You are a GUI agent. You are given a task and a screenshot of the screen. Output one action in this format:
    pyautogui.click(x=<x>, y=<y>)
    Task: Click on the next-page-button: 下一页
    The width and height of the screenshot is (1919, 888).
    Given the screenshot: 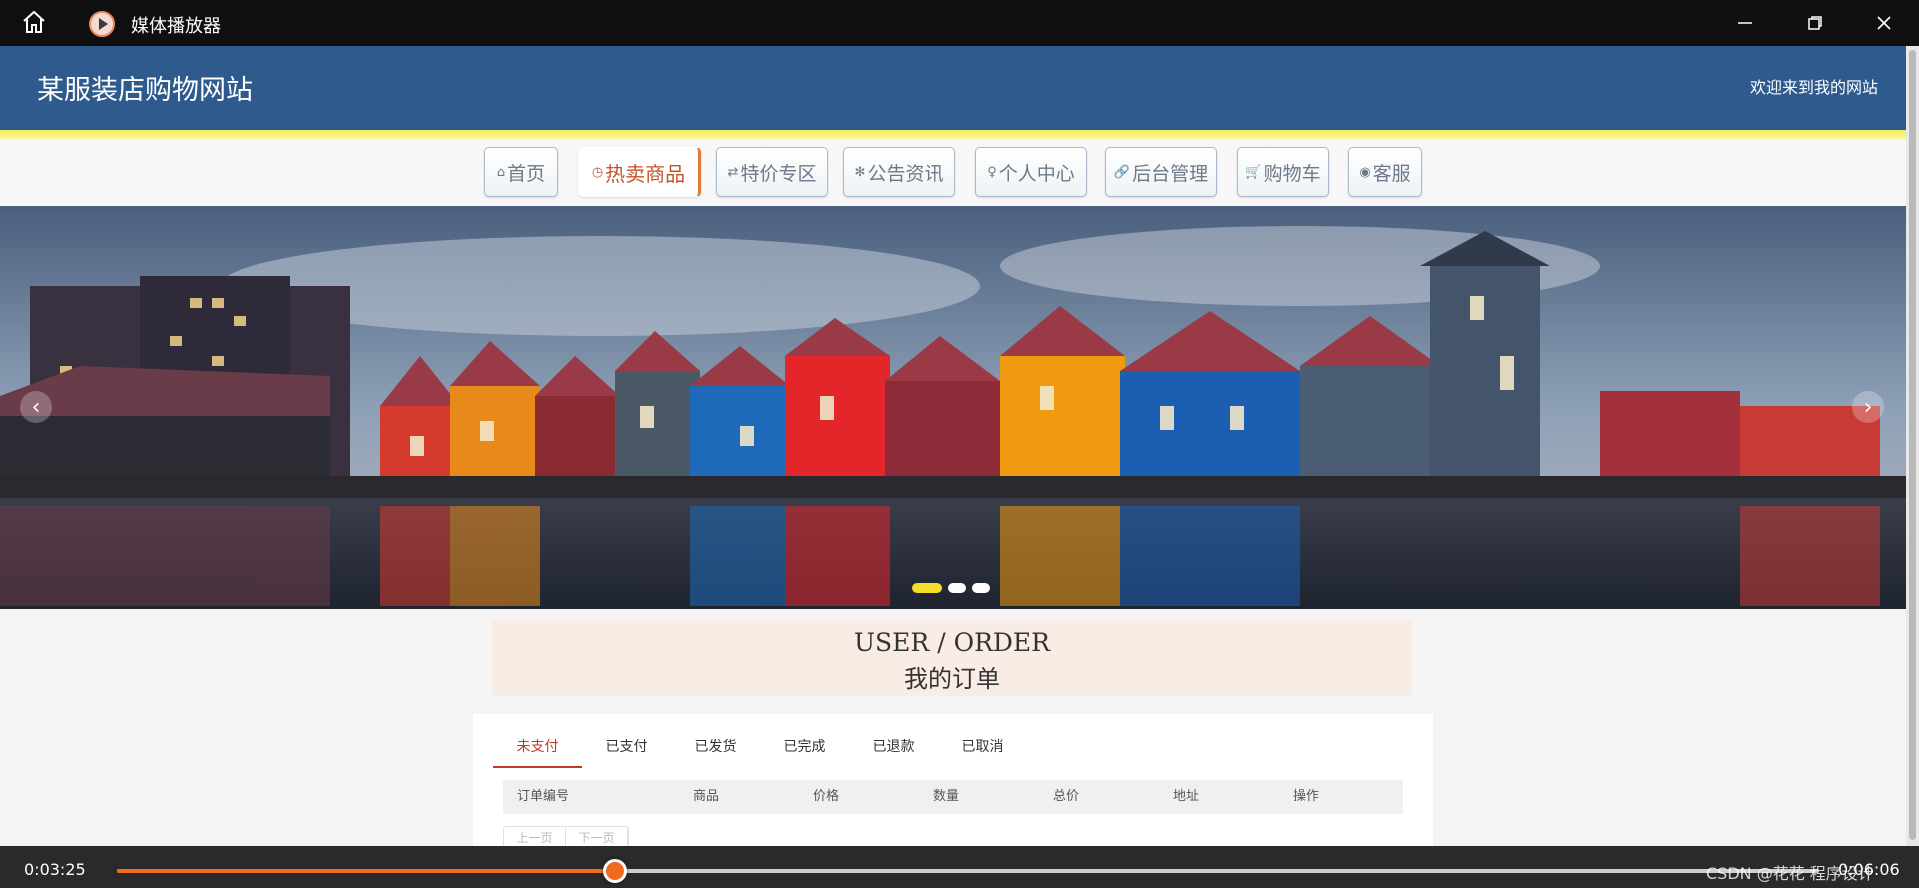 What is the action you would take?
    pyautogui.click(x=597, y=836)
    